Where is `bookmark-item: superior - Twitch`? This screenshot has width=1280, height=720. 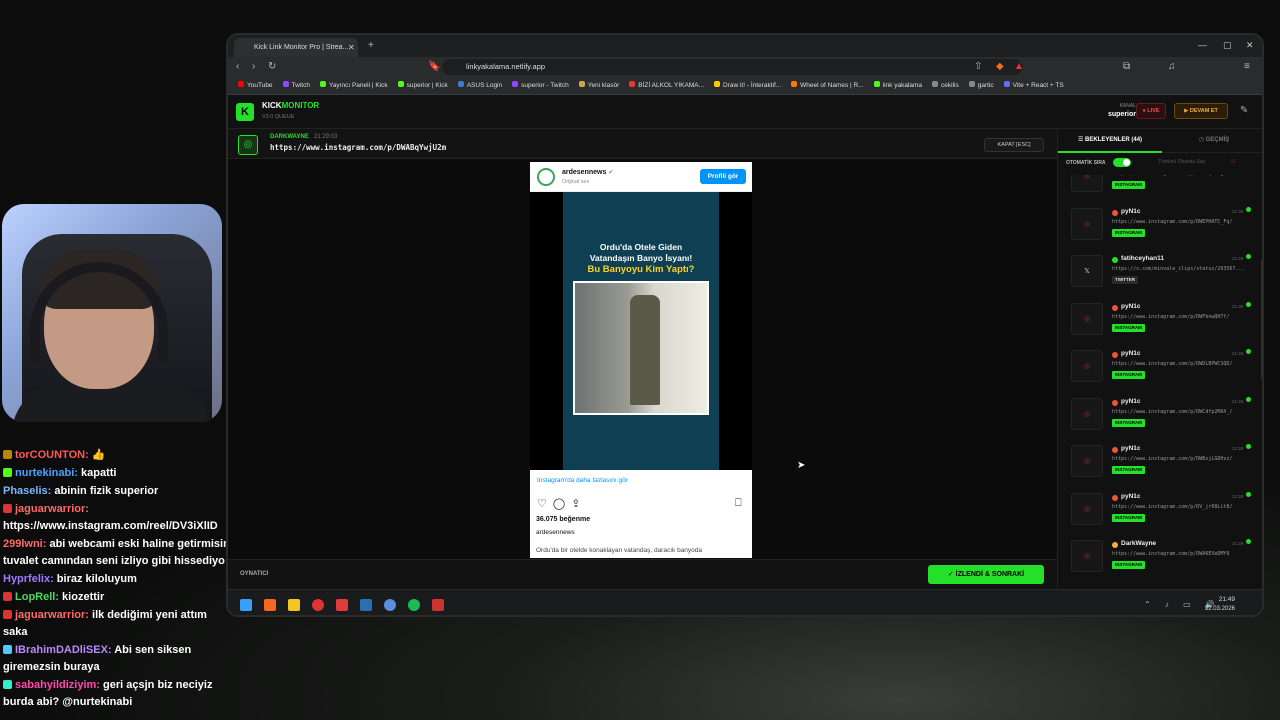 bookmark-item: superior - Twitch is located at coordinates (540, 85).